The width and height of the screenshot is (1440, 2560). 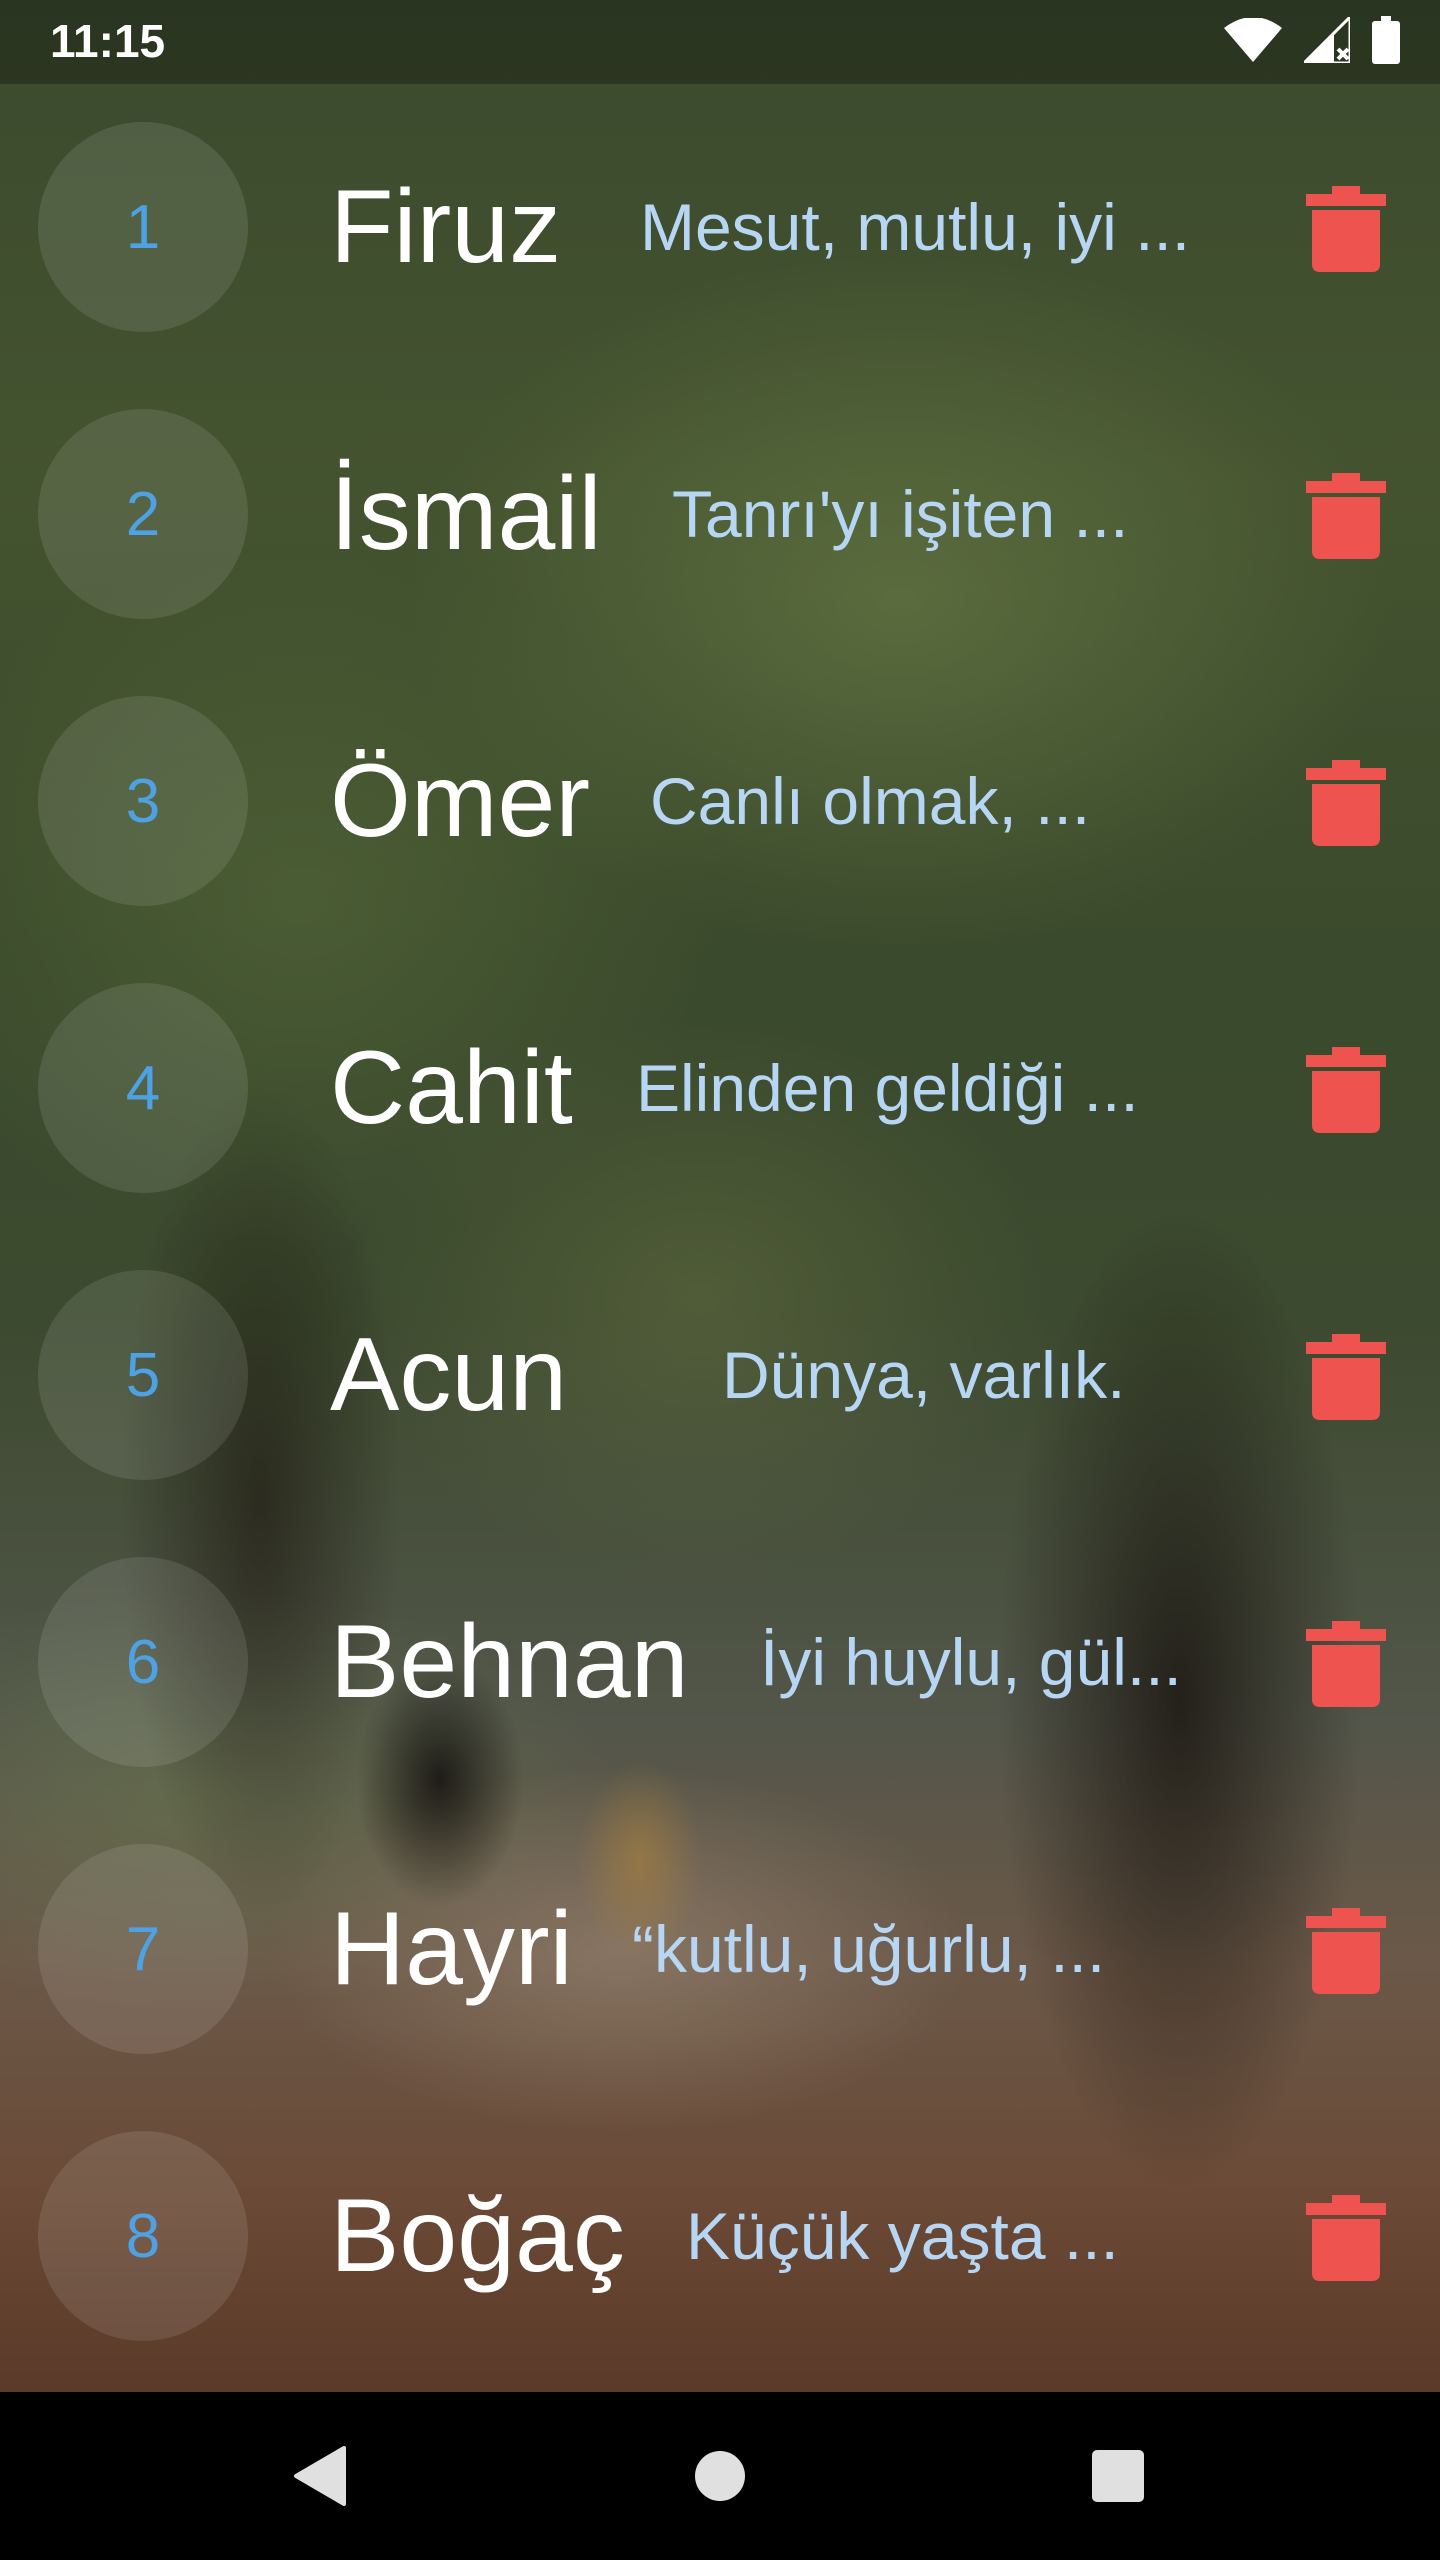 What do you see at coordinates (924, 1375) in the screenshot?
I see `item-meaning: Dünya, varlık.` at bounding box center [924, 1375].